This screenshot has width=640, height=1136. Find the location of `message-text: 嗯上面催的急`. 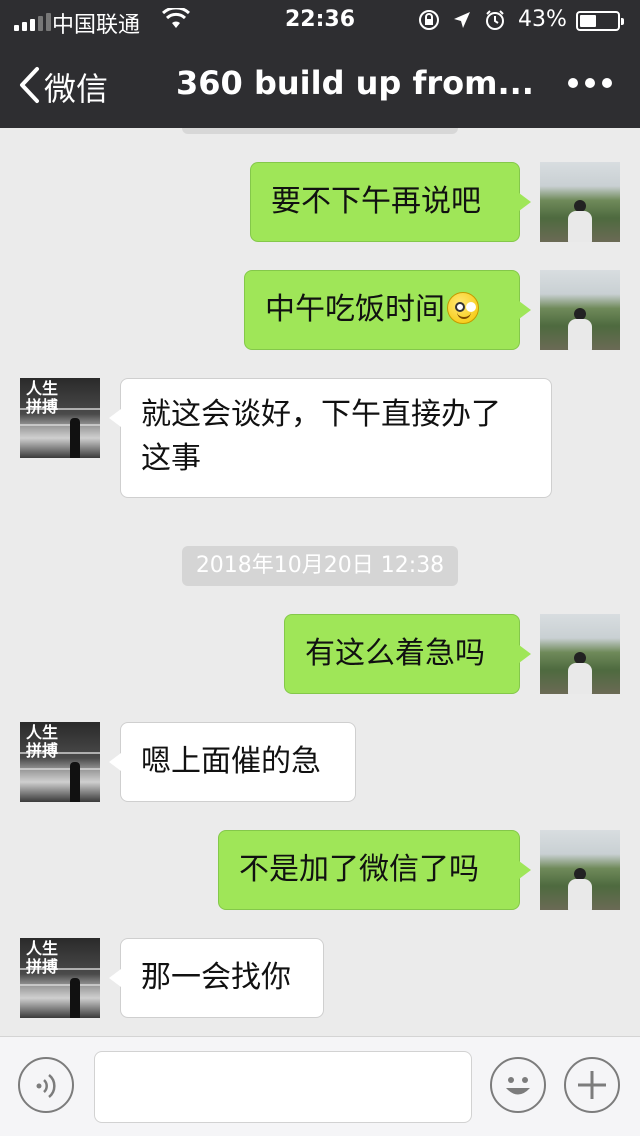

message-text: 嗯上面催的急 is located at coordinates (231, 761).